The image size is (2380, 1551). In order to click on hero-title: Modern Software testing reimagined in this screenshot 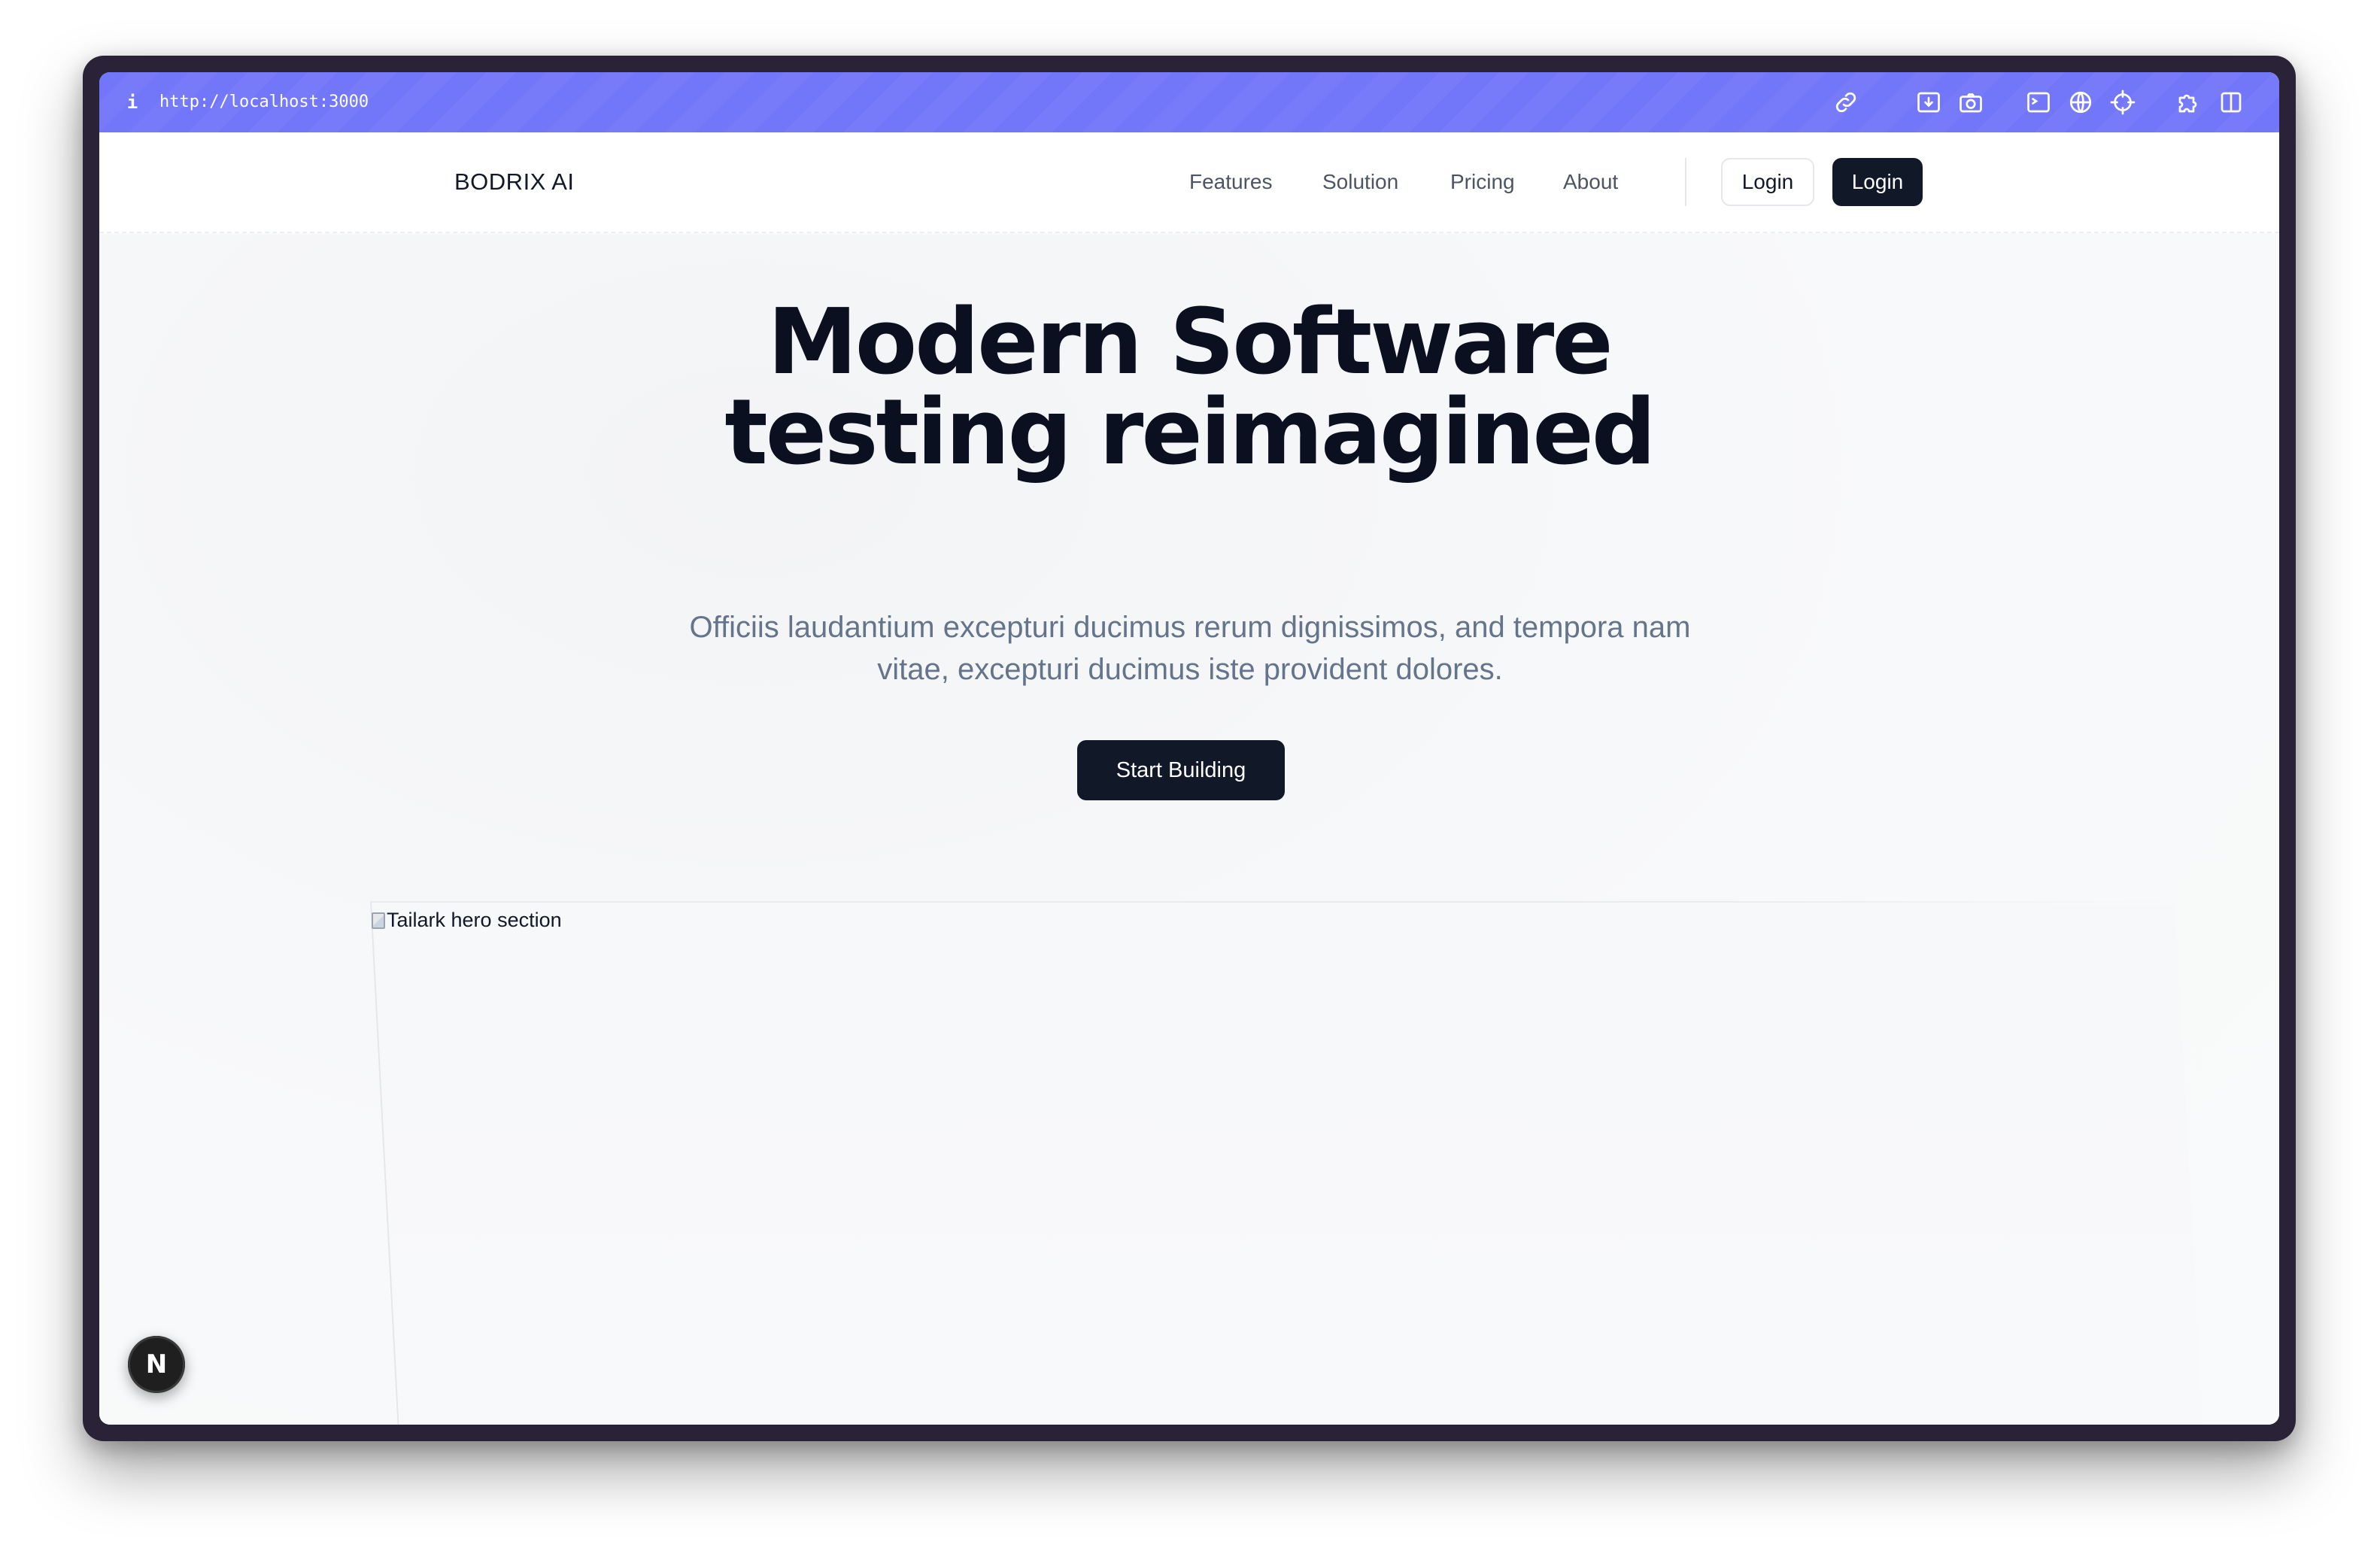, I will do `click(1189, 388)`.